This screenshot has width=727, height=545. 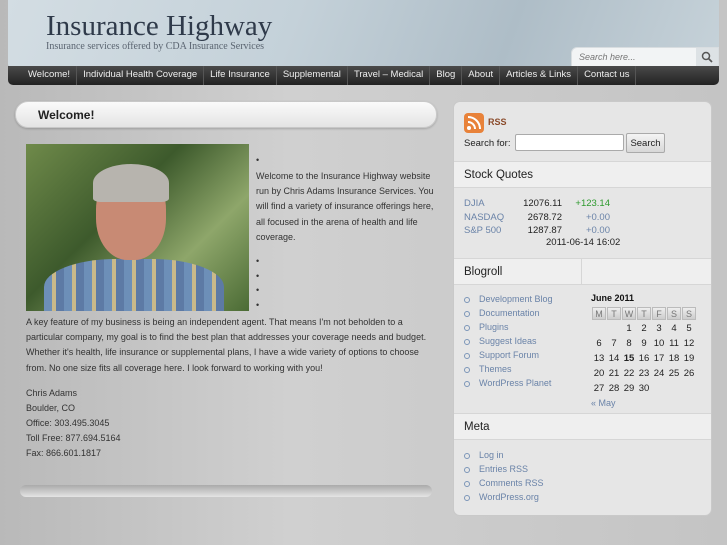 I want to click on nav-item-3: Supplemental, so click(x=312, y=75).